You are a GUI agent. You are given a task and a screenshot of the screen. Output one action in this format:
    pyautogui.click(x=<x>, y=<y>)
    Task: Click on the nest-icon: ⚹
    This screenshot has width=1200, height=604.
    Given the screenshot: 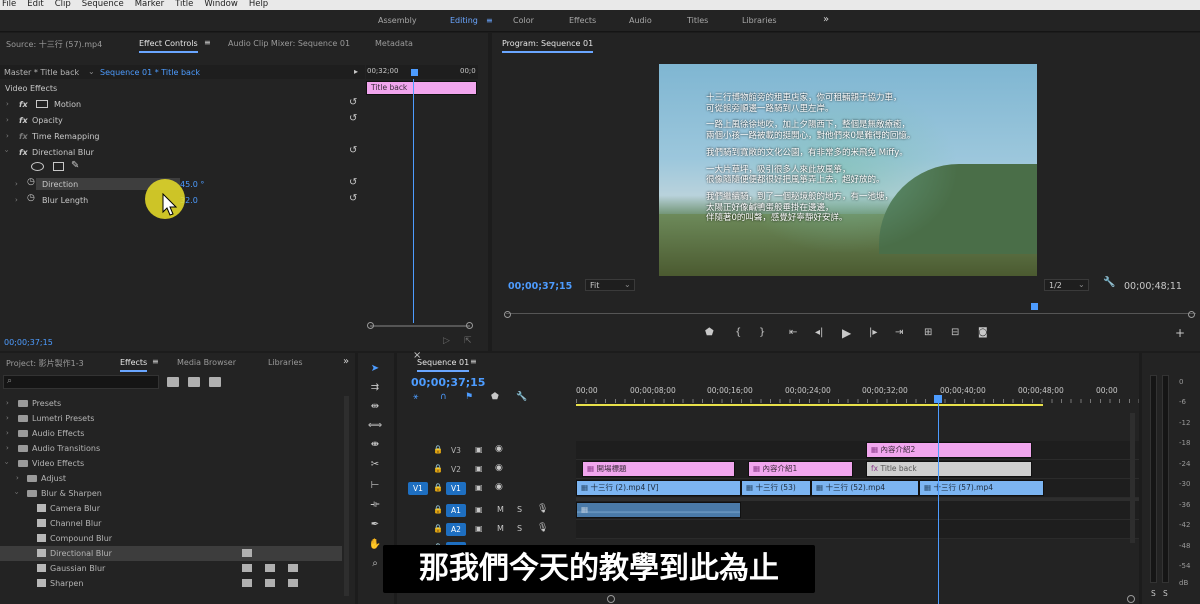 What is the action you would take?
    pyautogui.click(x=415, y=397)
    